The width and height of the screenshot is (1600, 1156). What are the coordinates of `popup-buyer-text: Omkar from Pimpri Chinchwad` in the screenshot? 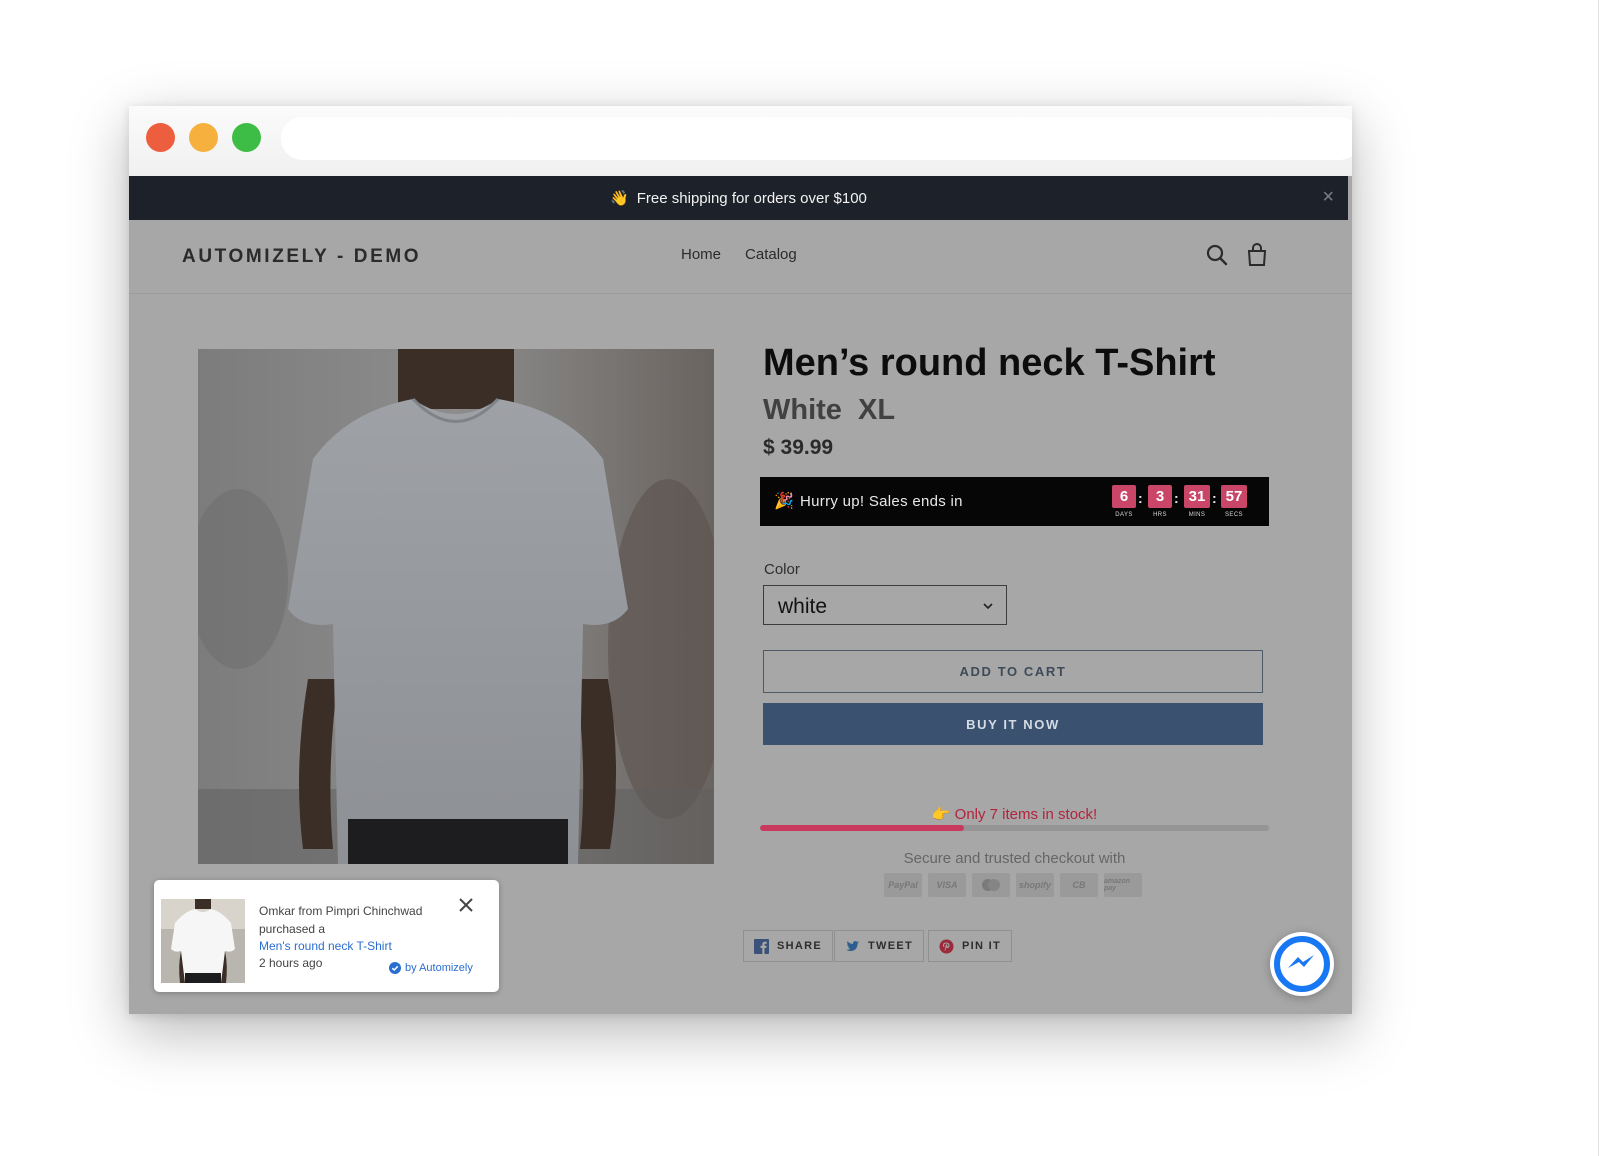 It's located at (341, 911).